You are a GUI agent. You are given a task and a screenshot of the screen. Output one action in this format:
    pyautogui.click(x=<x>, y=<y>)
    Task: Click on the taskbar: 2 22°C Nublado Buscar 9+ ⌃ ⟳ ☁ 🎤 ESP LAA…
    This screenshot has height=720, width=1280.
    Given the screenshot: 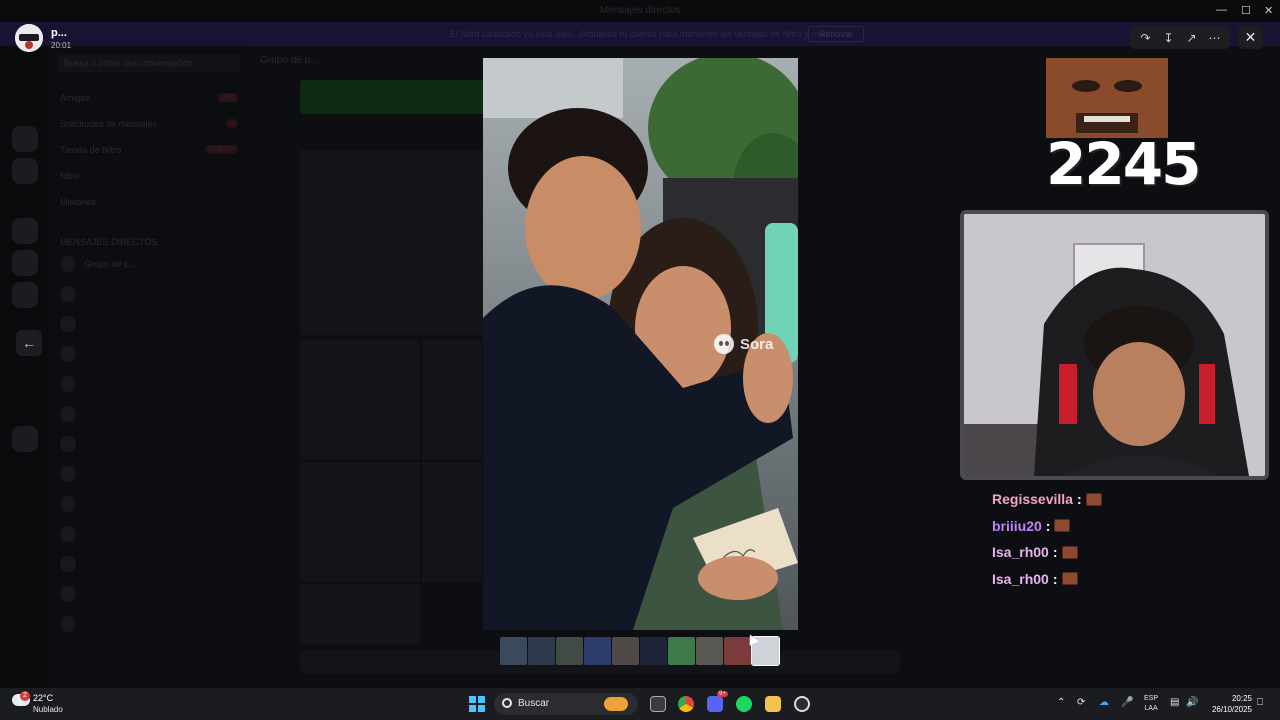 What is the action you would take?
    pyautogui.click(x=640, y=704)
    